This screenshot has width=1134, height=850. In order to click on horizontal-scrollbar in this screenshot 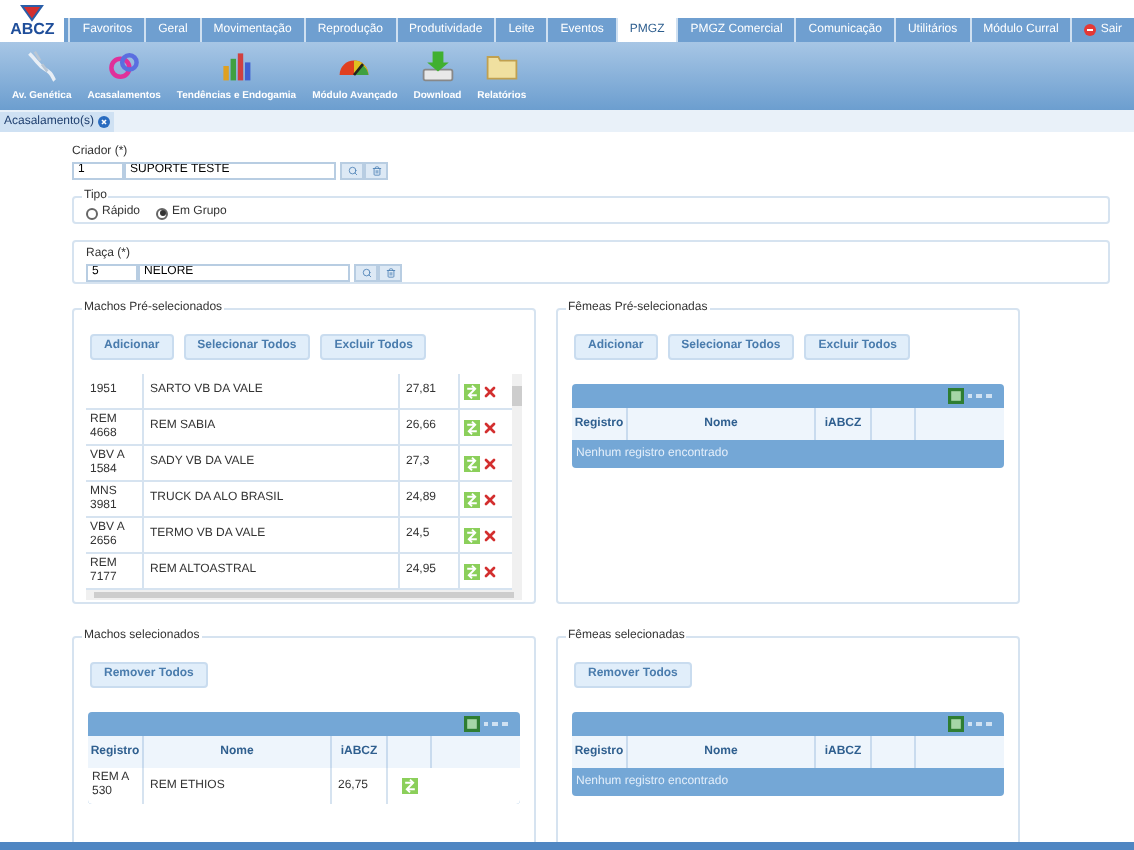, I will do `click(304, 595)`.